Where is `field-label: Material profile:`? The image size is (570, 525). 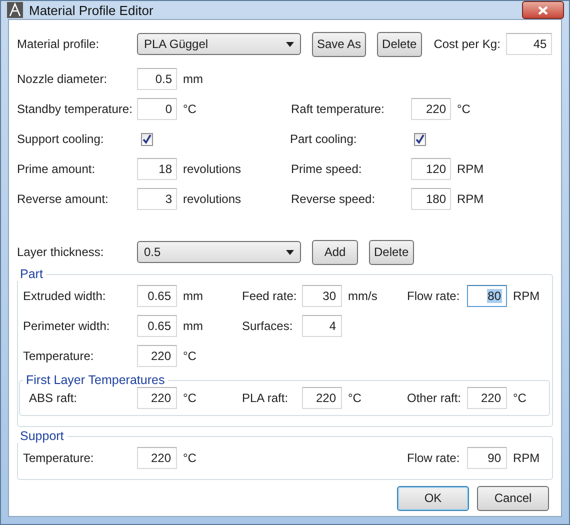 field-label: Material profile: is located at coordinates (58, 44).